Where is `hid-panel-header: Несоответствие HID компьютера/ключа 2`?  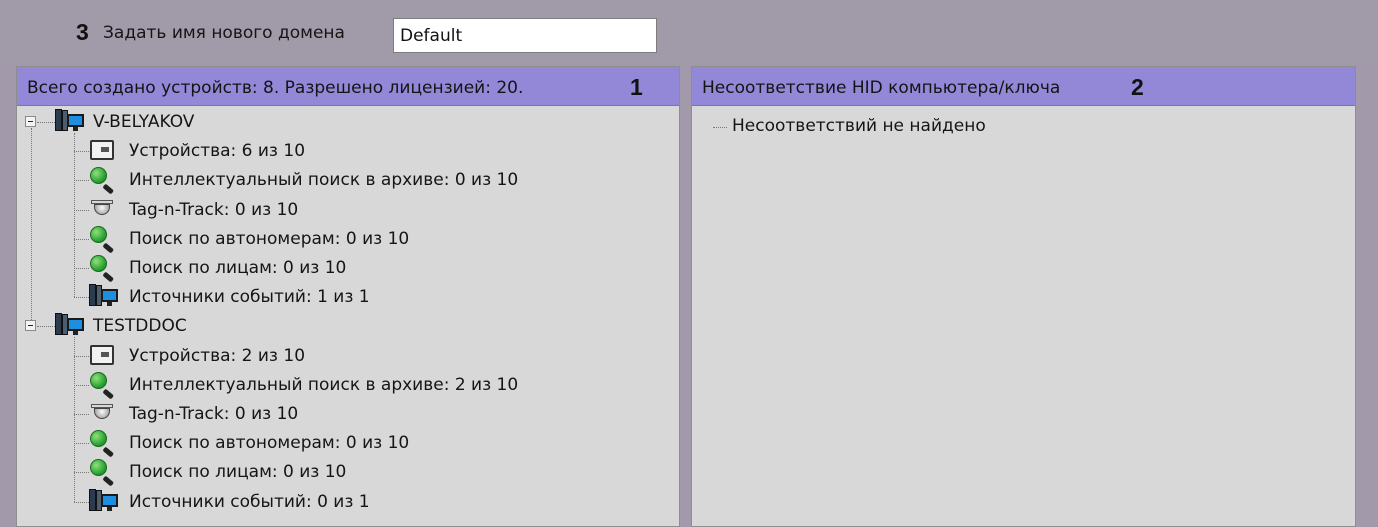 hid-panel-header: Несоответствие HID компьютера/ключа 2 is located at coordinates (1023, 86).